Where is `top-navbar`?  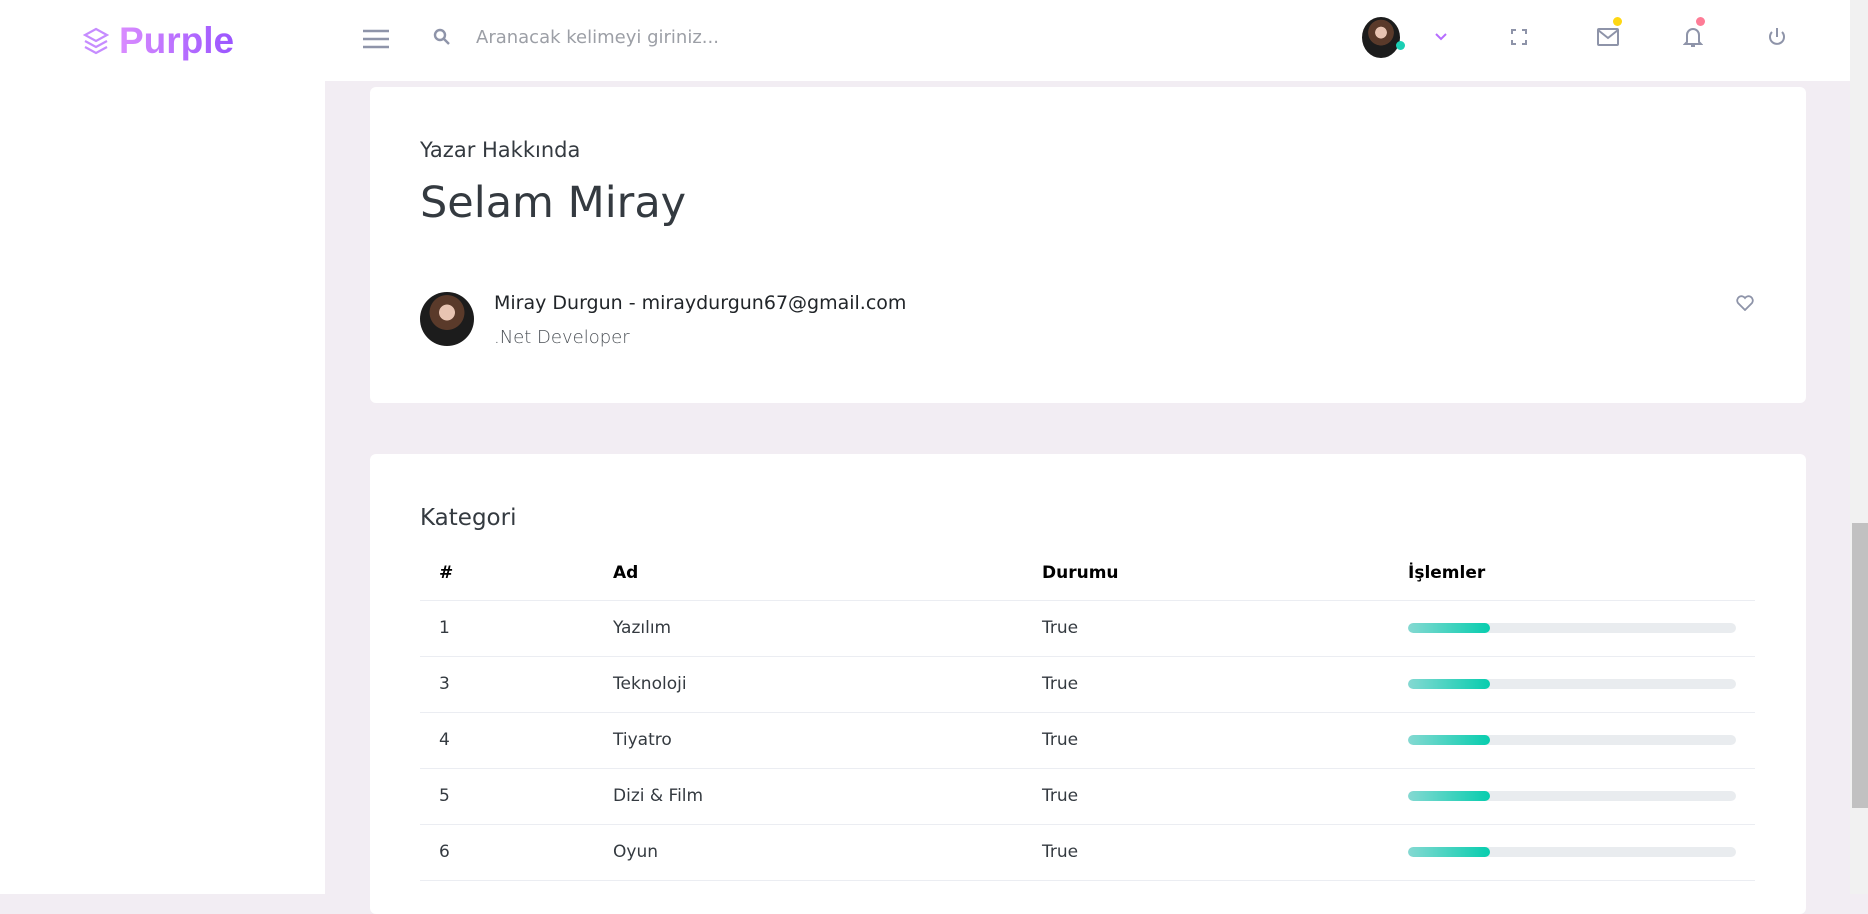 top-navbar is located at coordinates (925, 40).